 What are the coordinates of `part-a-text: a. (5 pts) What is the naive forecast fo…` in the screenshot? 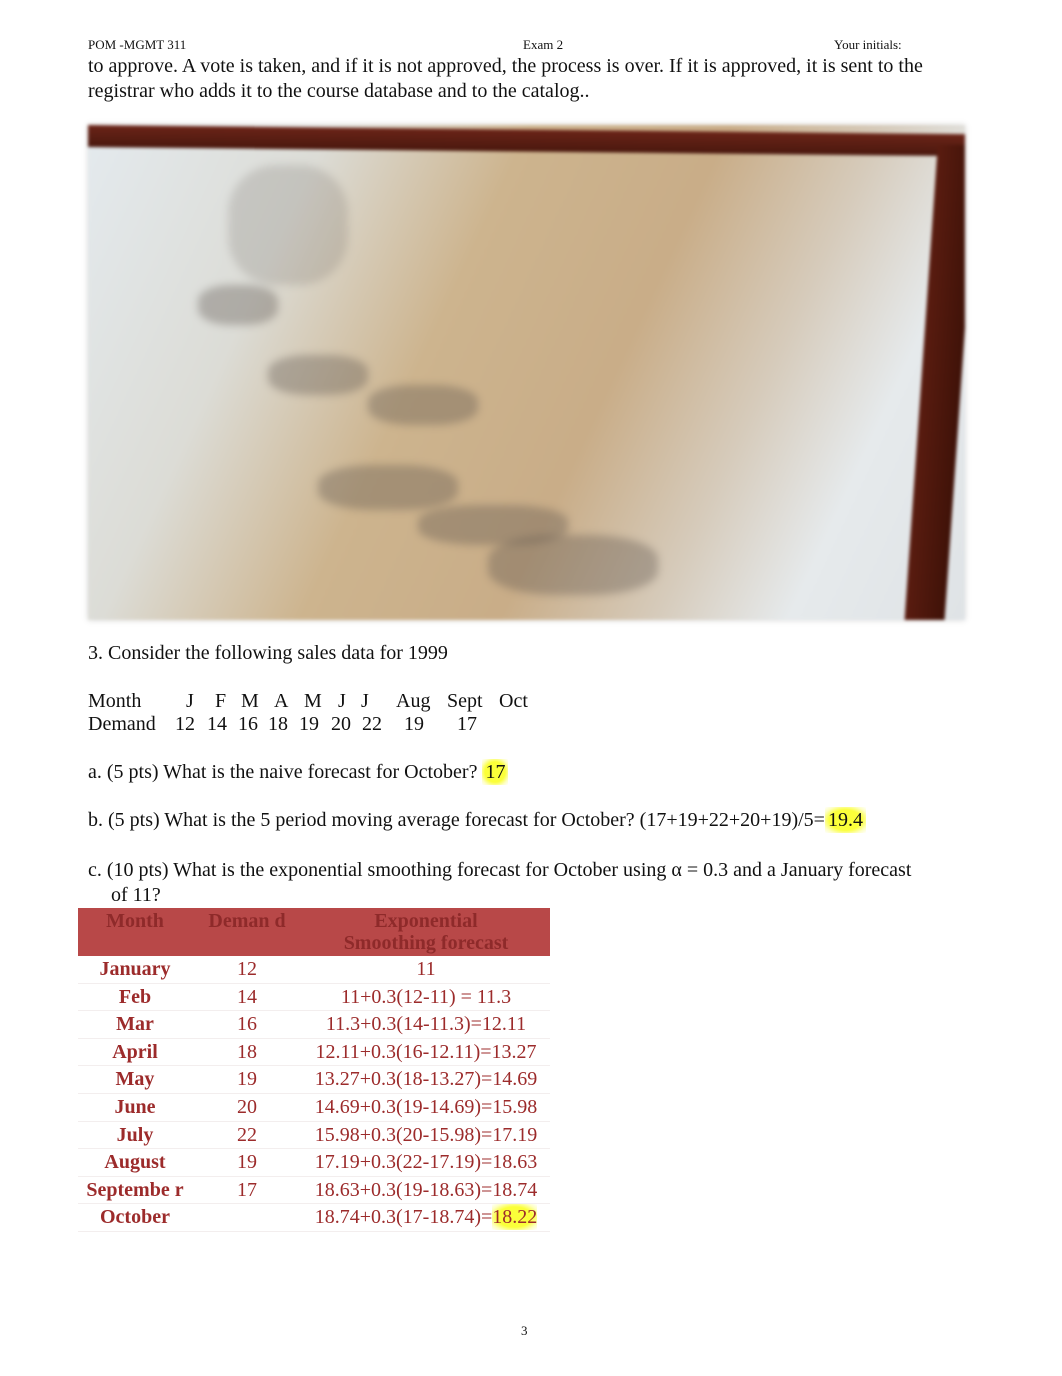 It's located at (283, 772).